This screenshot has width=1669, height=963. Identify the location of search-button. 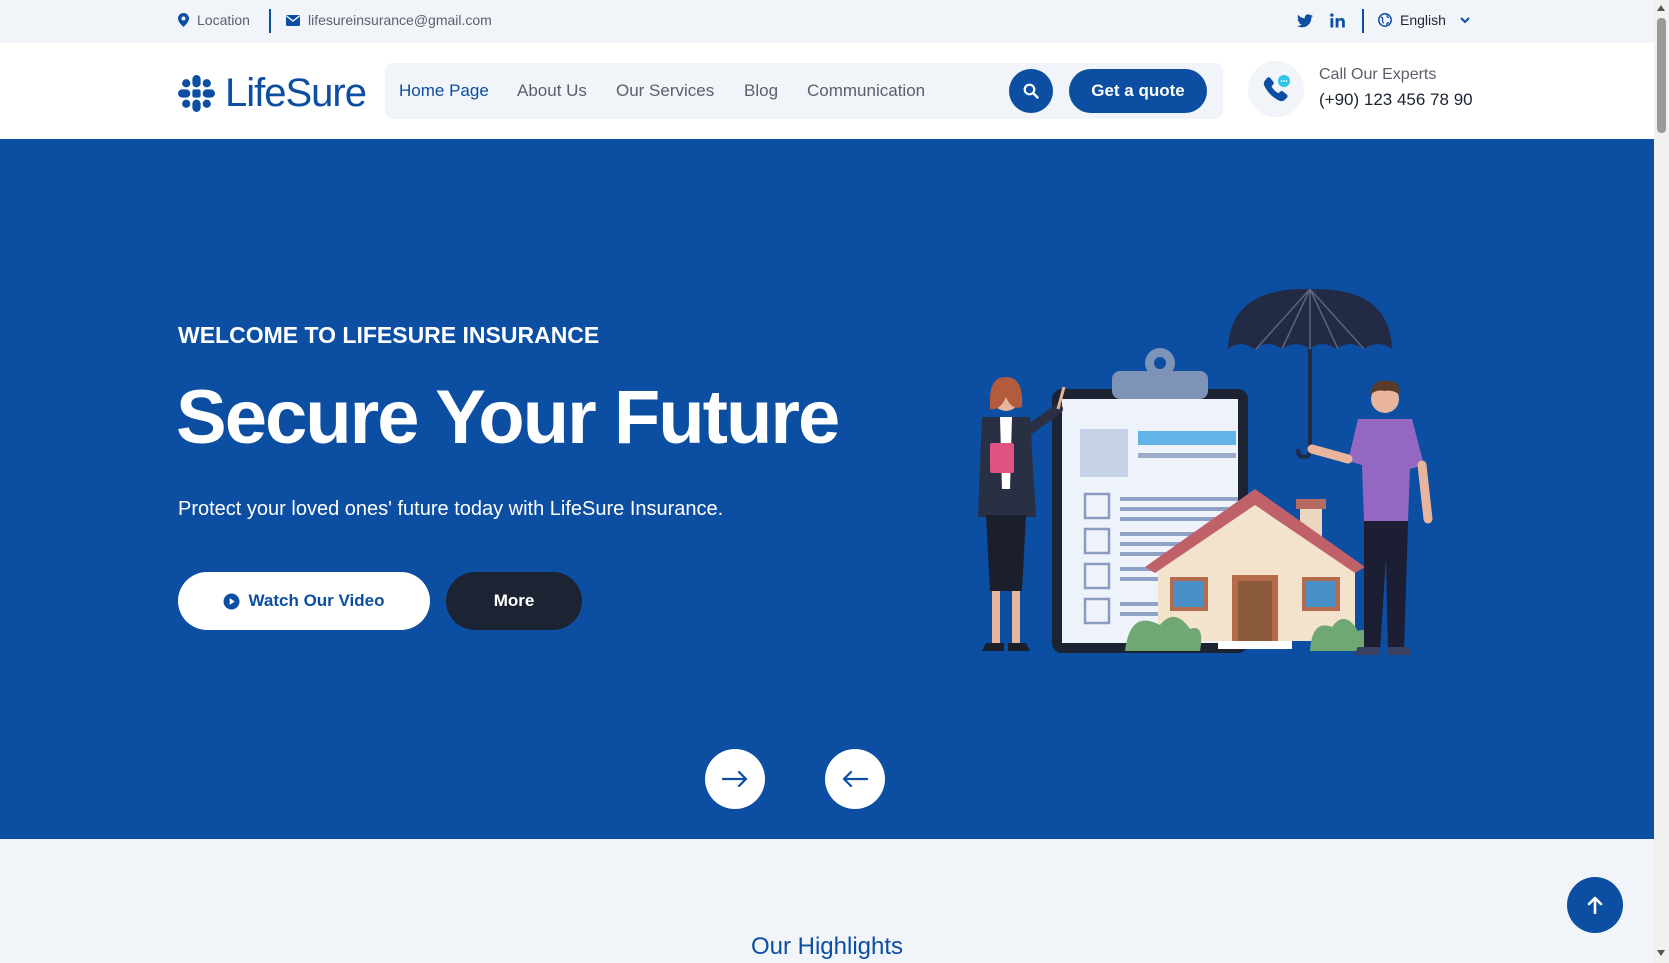
(1031, 91).